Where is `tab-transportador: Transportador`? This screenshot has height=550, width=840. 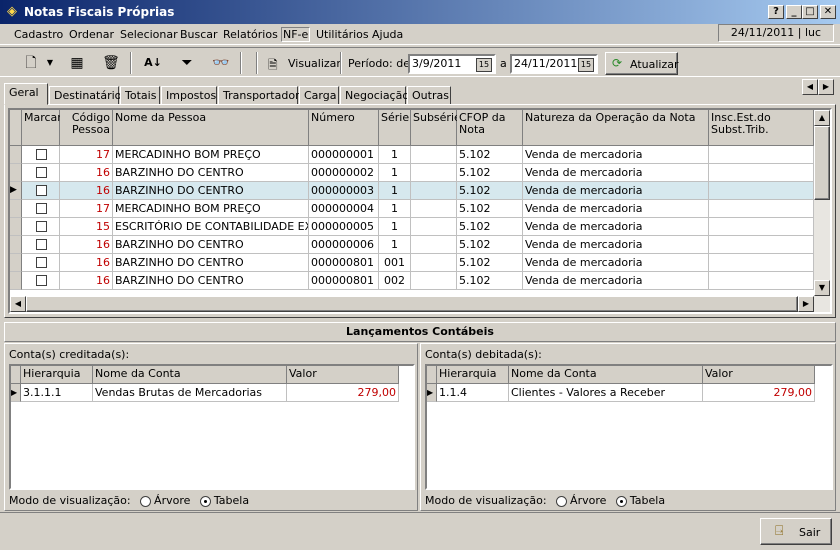
tab-transportador: Transportador is located at coordinates (259, 95).